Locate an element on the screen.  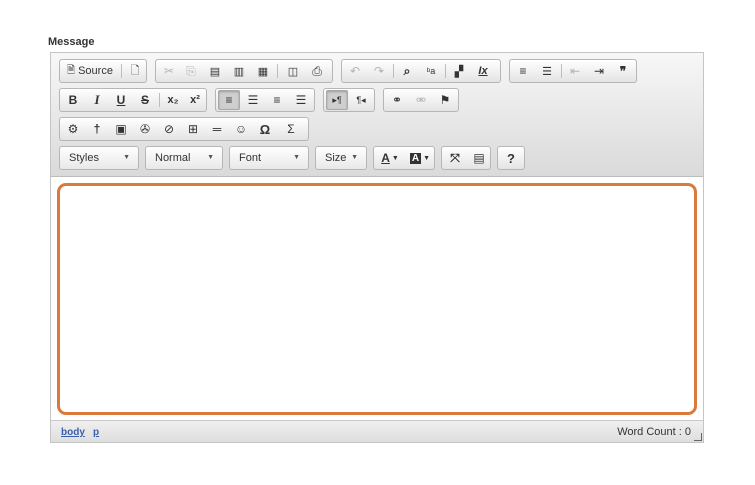
subscript-button: x₂ is located at coordinates (173, 100).